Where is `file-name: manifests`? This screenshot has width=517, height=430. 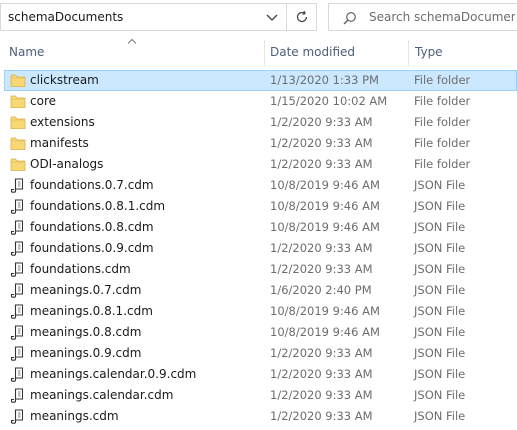
file-name: manifests is located at coordinates (59, 143).